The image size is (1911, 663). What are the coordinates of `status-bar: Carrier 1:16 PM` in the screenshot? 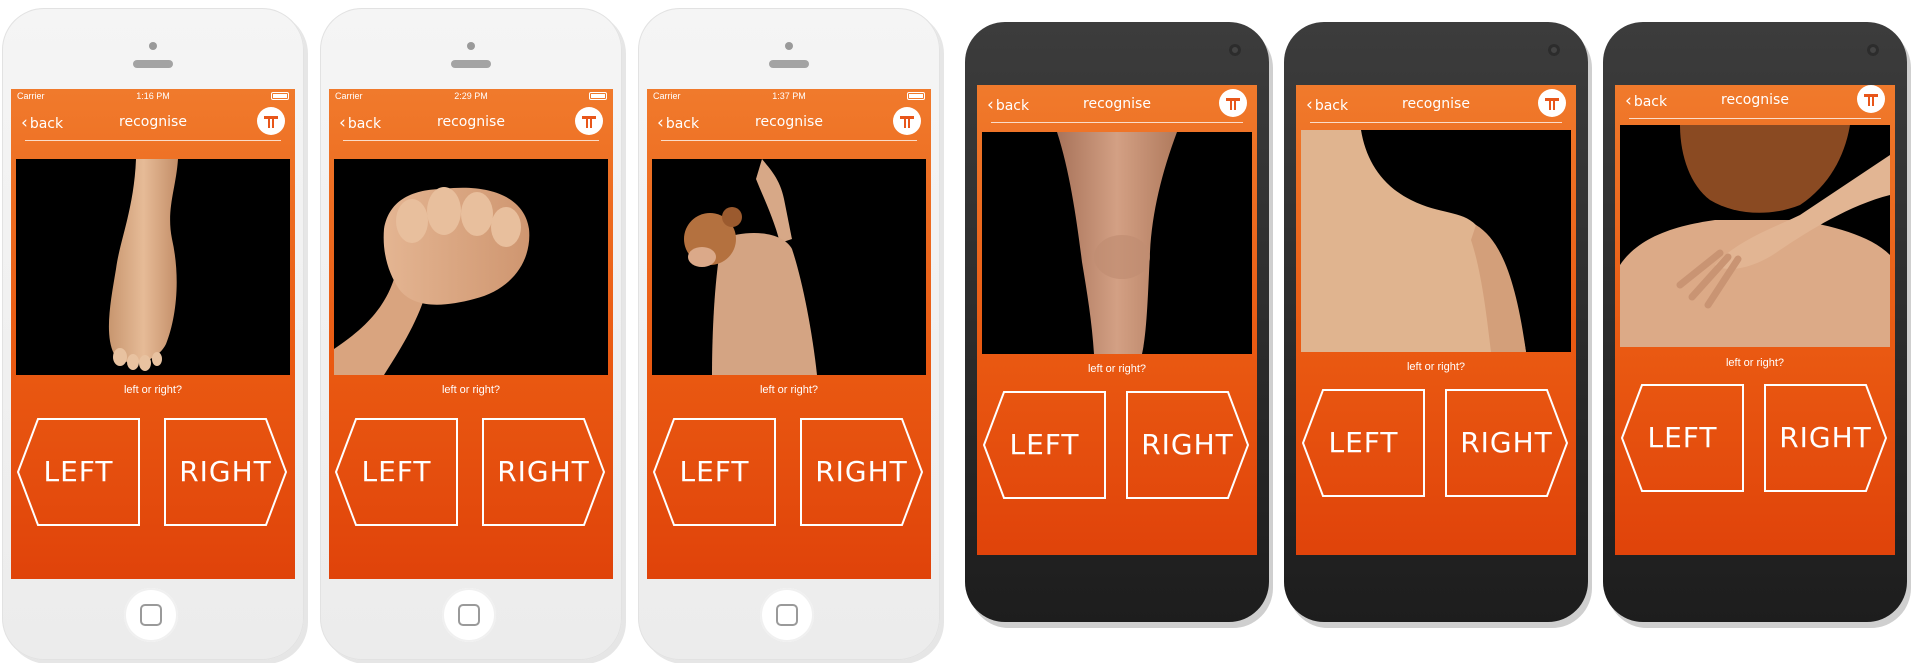 It's located at (153, 96).